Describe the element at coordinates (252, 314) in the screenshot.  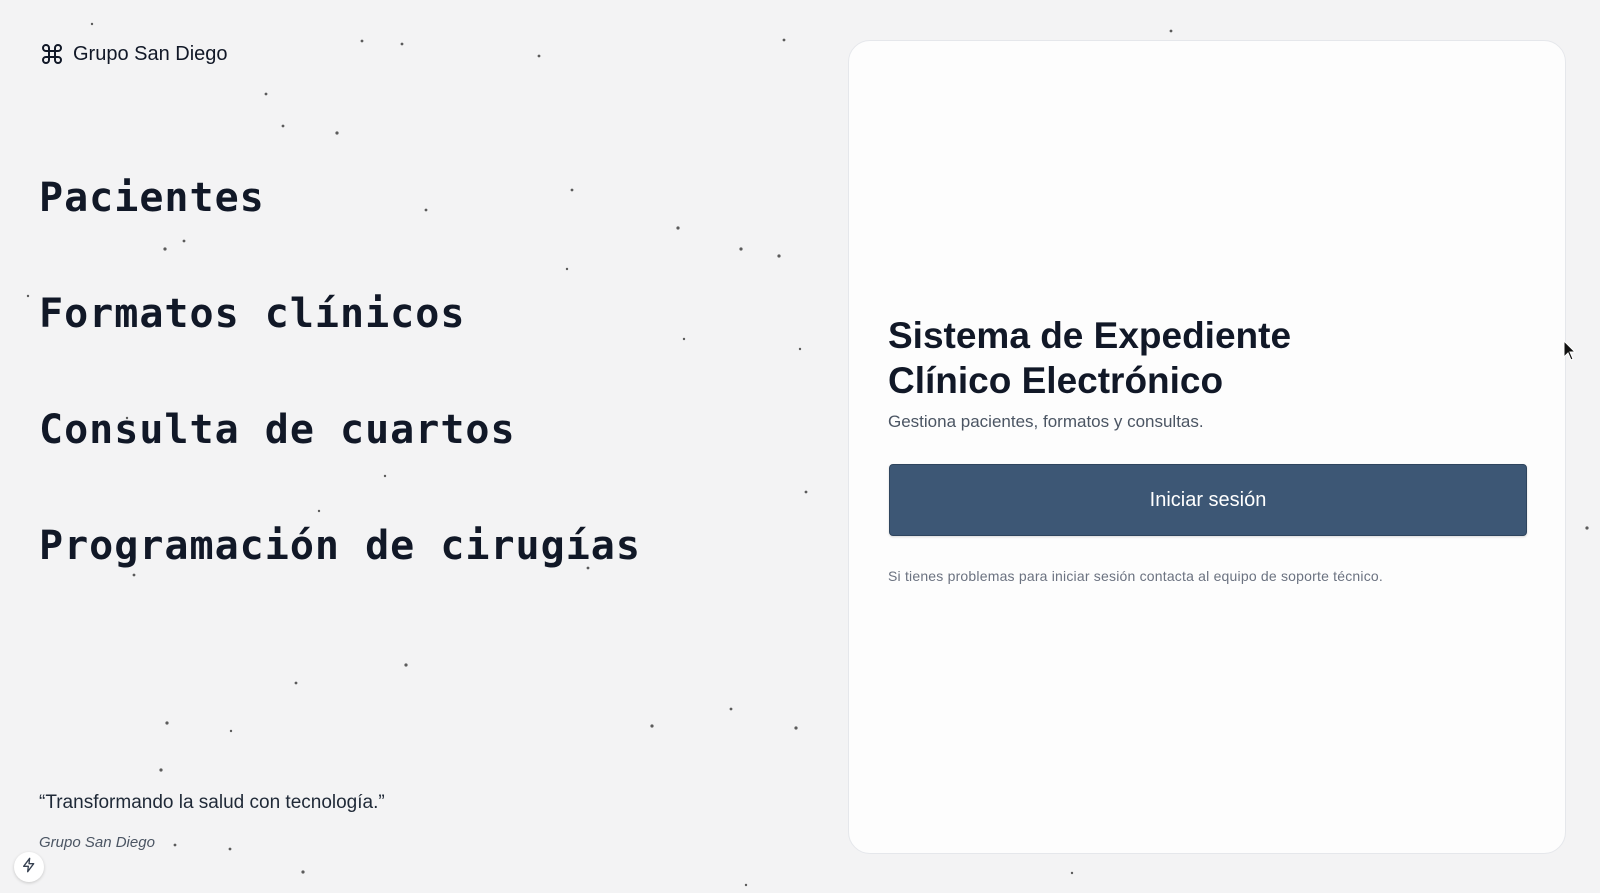
I see `feature-item-formatos-clinicos: Formatos clínicos` at that location.